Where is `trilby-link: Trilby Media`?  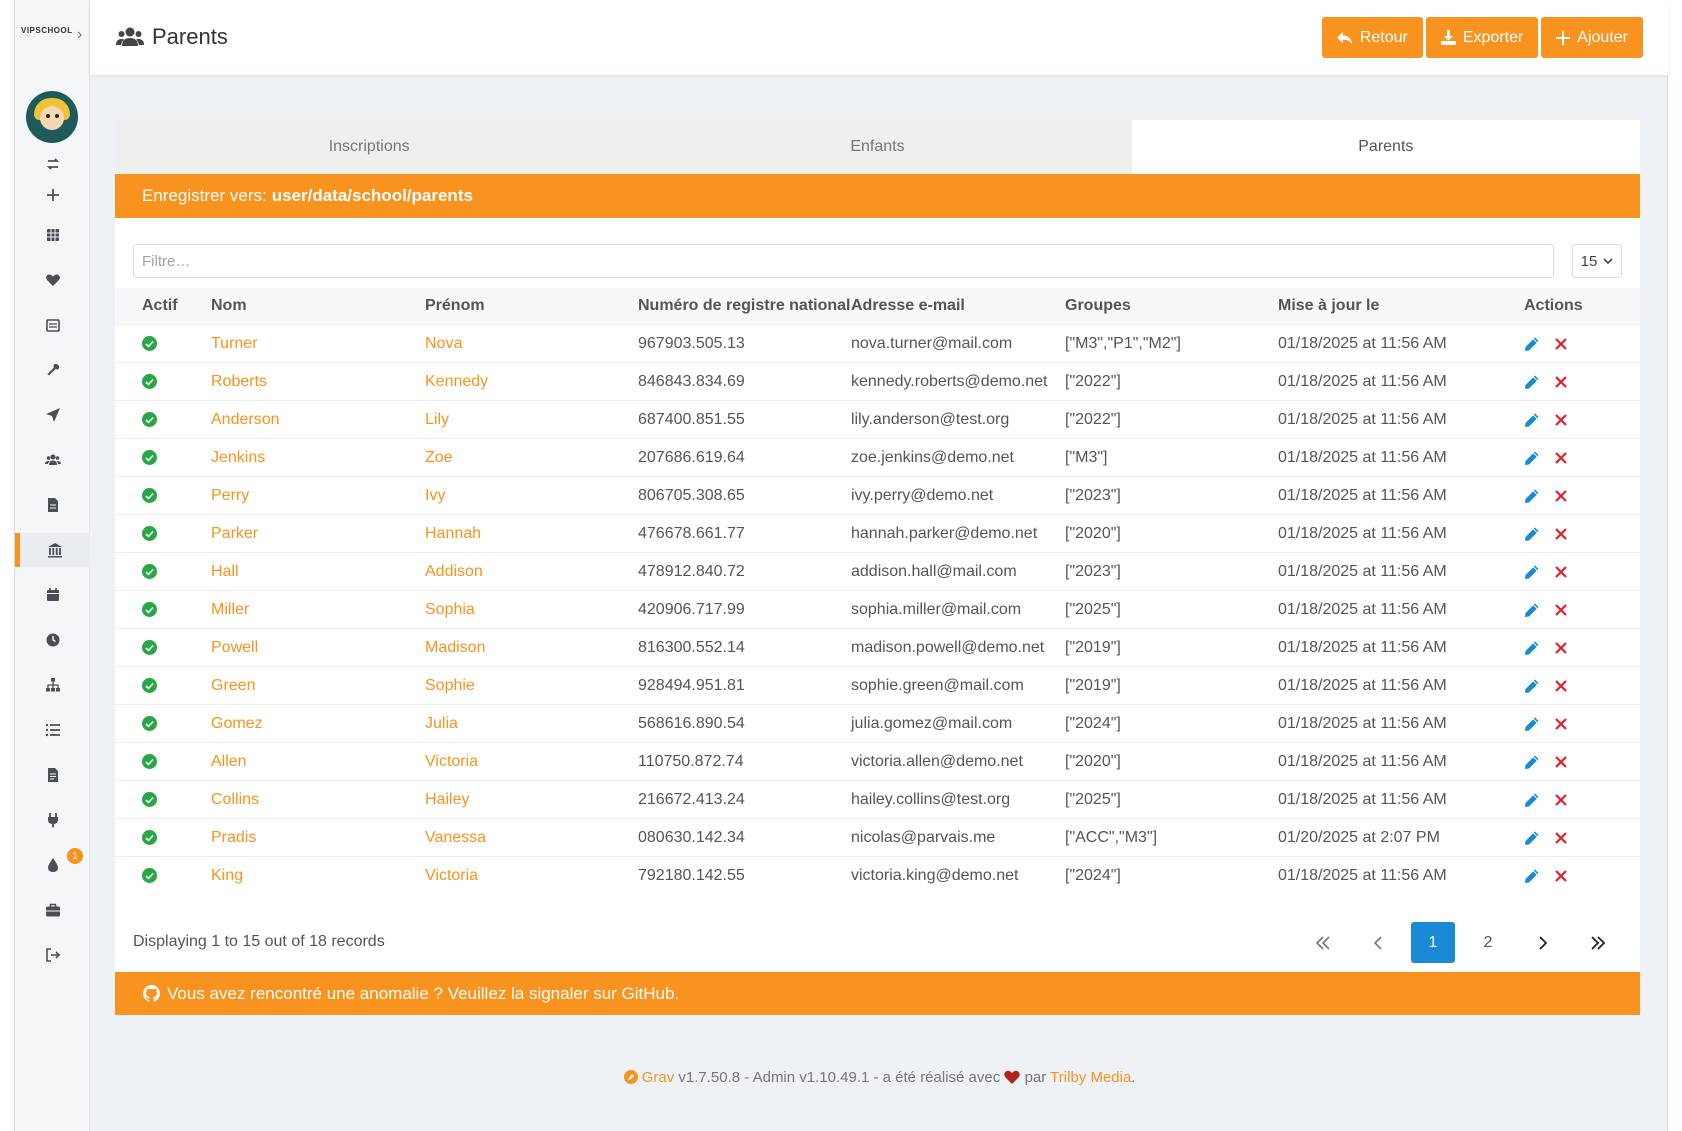 trilby-link: Trilby Media is located at coordinates (1090, 1077).